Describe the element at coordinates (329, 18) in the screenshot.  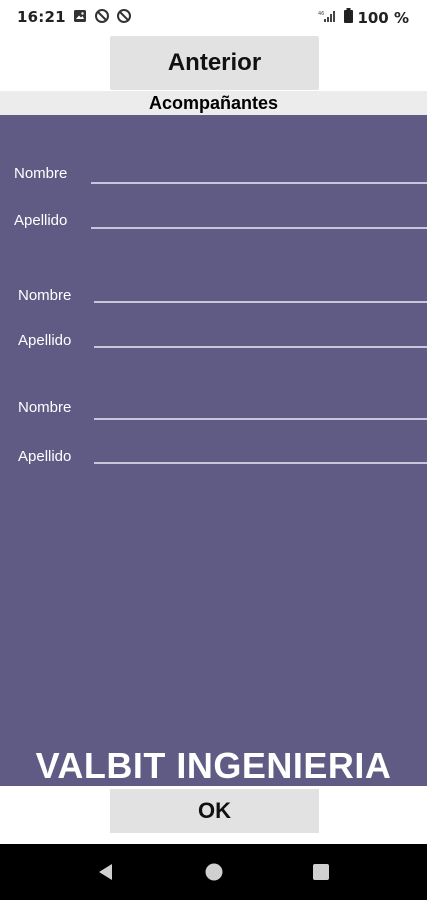
I see `signal-icon: 46` at that location.